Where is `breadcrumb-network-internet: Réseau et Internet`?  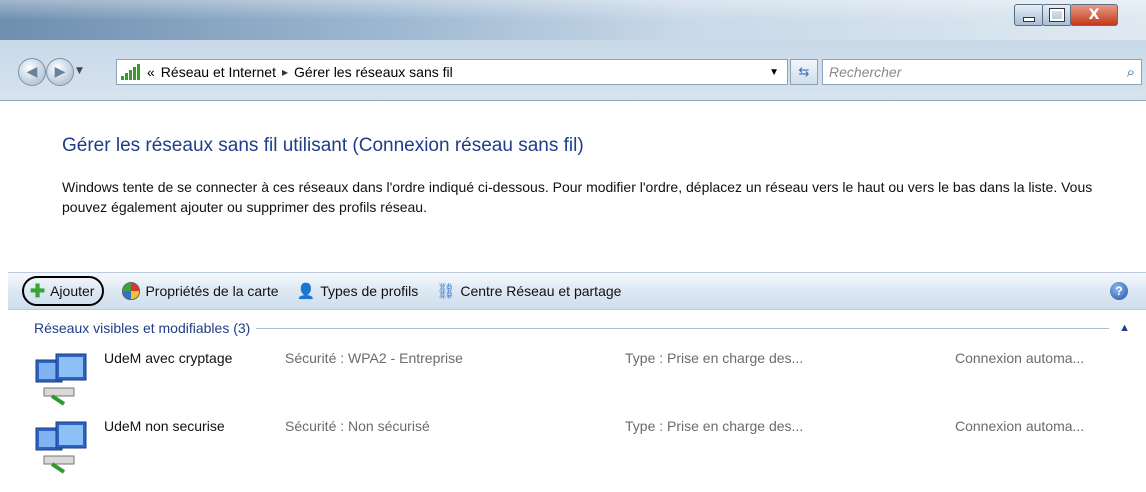
breadcrumb-network-internet: Réseau et Internet is located at coordinates (218, 72).